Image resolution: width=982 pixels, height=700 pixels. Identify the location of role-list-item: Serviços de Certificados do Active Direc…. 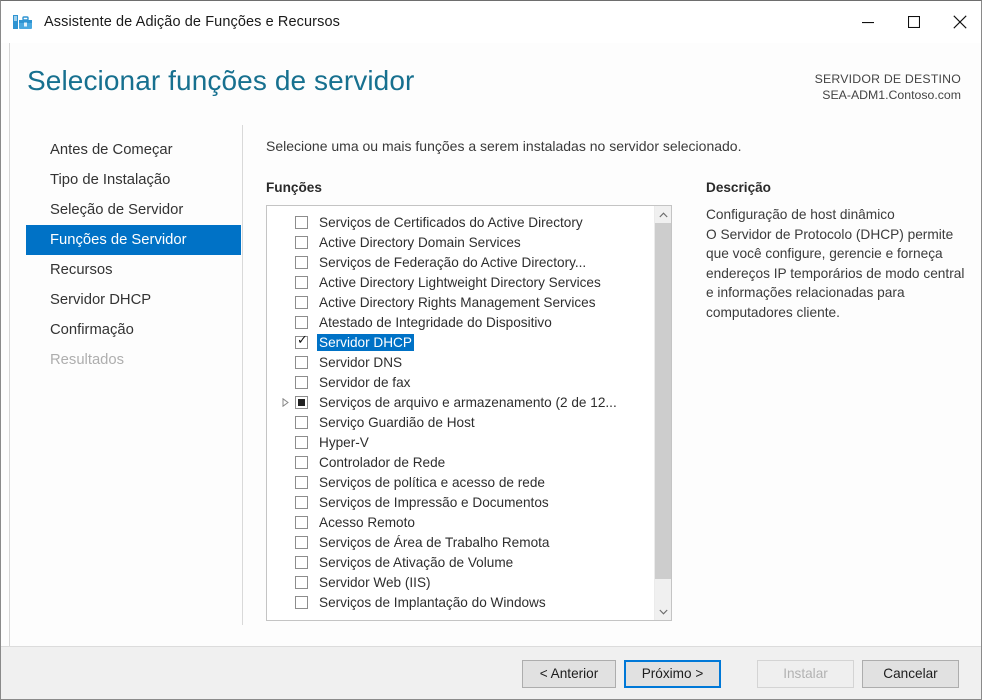
(461, 222).